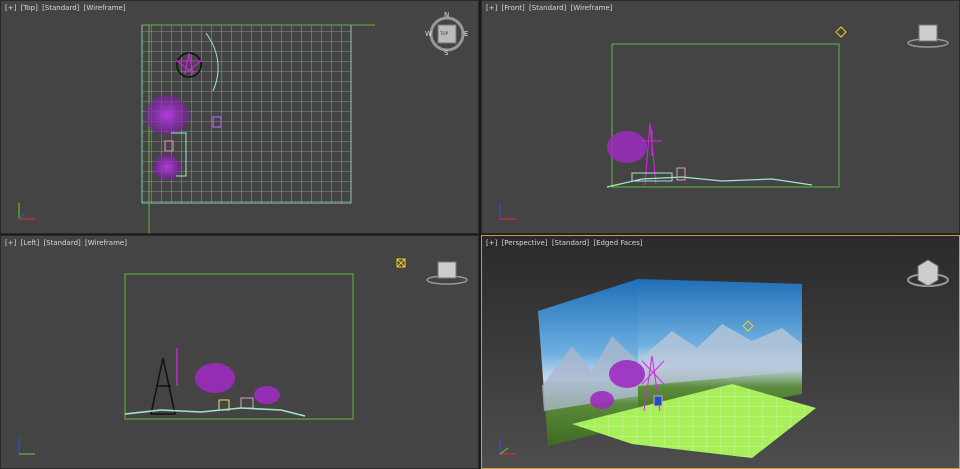 This screenshot has height=469, width=960. I want to click on compass-n: N, so click(447, 15).